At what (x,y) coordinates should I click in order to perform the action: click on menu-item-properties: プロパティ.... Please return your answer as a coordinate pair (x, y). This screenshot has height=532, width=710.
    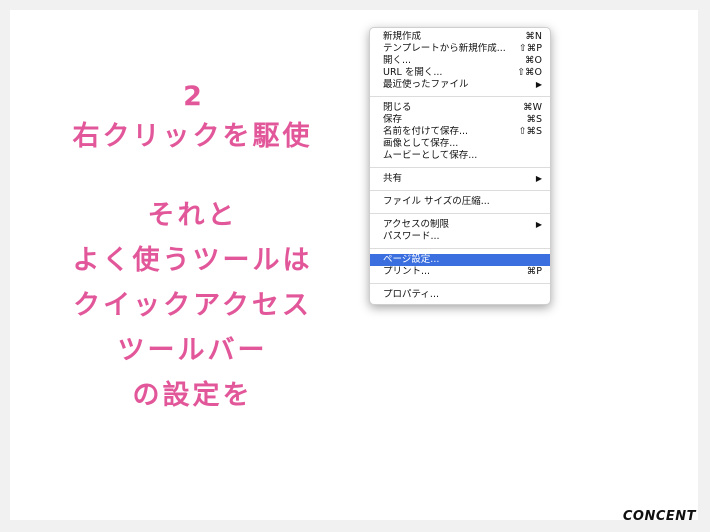
    Looking at the image, I should click on (460, 295).